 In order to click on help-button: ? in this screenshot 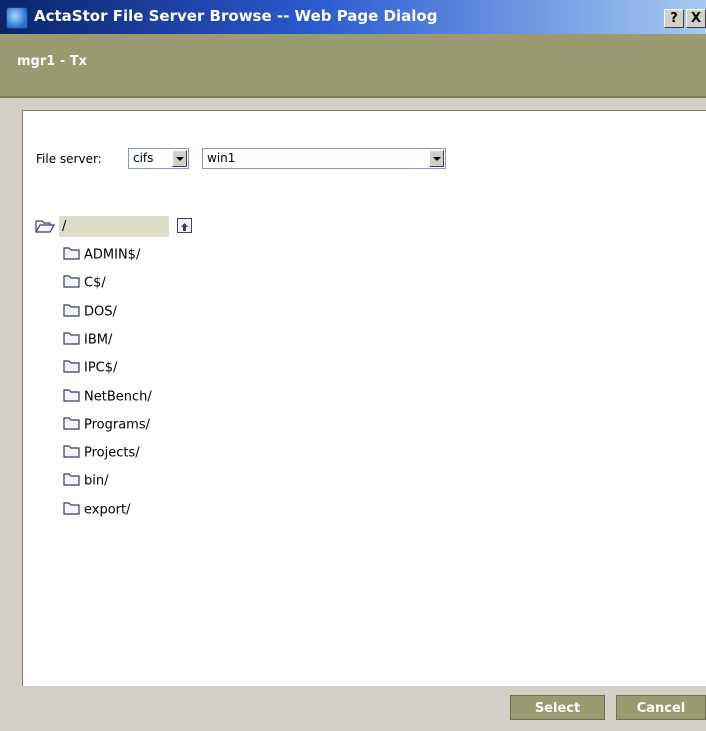, I will do `click(674, 18)`.